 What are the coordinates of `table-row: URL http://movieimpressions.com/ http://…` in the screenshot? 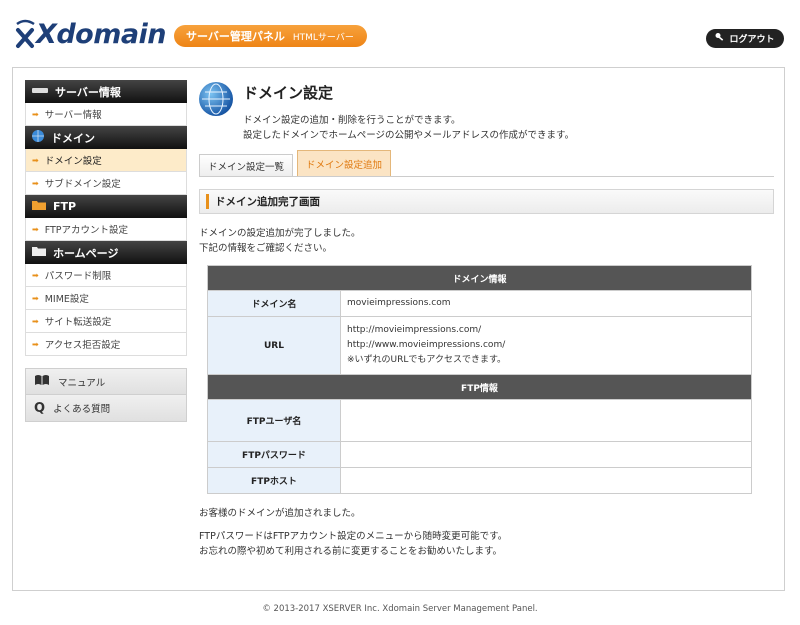 It's located at (479, 345).